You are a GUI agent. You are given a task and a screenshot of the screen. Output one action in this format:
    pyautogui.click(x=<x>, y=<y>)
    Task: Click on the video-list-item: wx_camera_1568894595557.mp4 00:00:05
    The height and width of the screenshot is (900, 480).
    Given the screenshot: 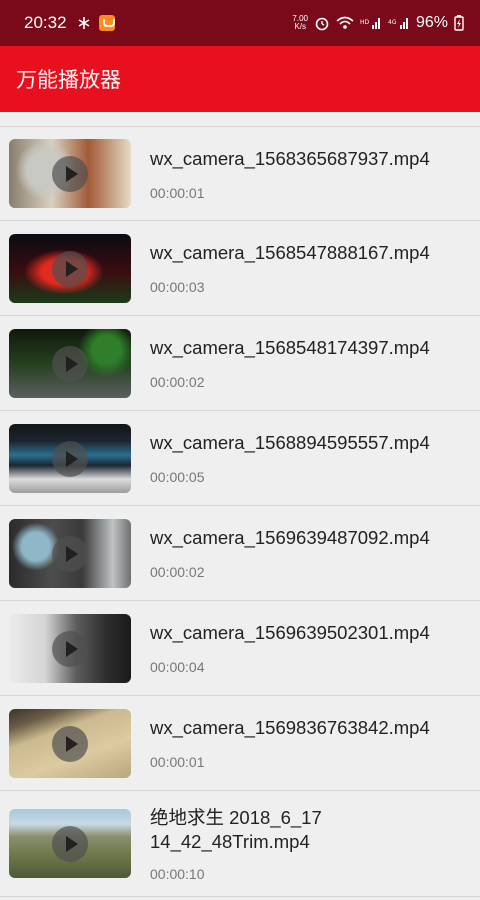 What is the action you would take?
    pyautogui.click(x=240, y=458)
    